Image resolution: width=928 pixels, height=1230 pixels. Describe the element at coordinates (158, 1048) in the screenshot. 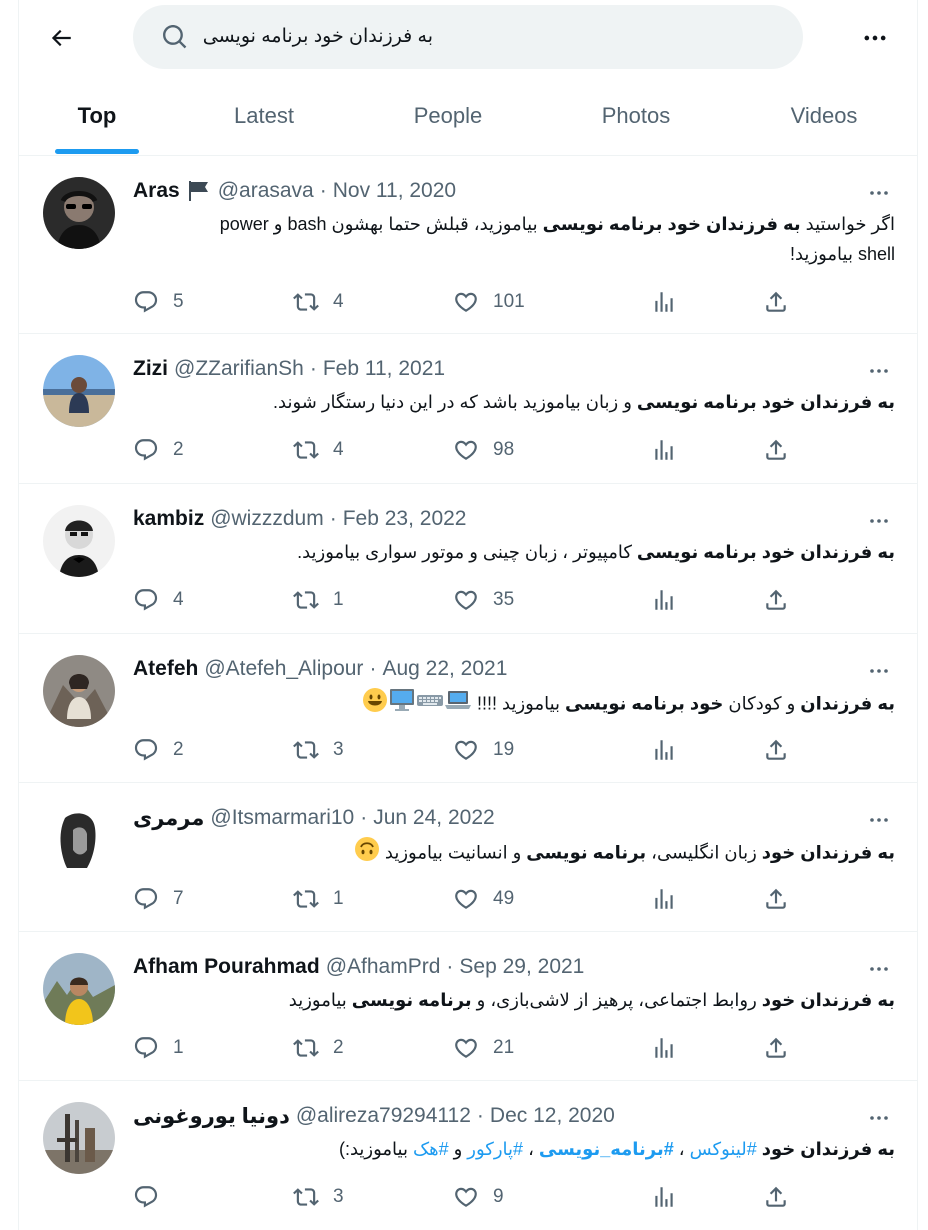

I see `reply-button: 1` at that location.